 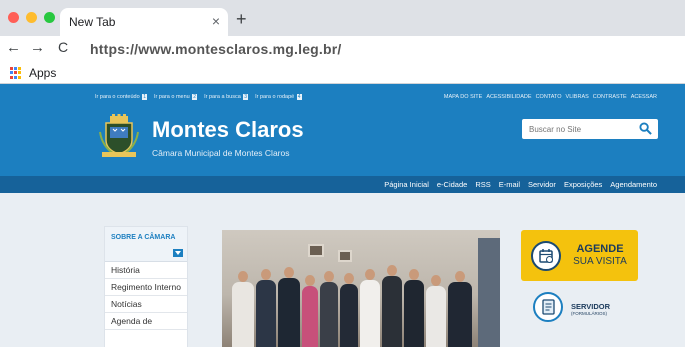 I want to click on site-title: Montes Claros, so click(x=228, y=130).